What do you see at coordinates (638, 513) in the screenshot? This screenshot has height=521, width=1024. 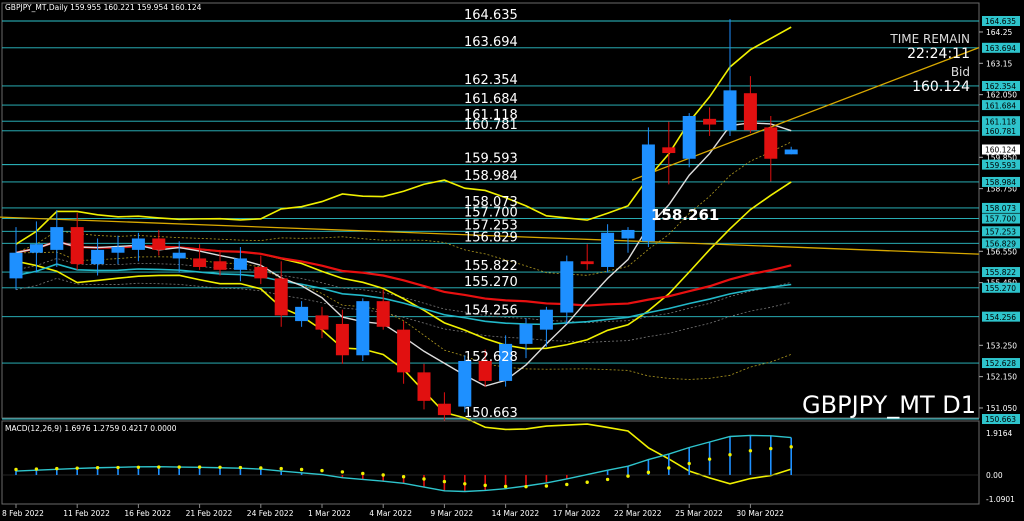 I see `date-tick-label: 22 Mar 2022` at bounding box center [638, 513].